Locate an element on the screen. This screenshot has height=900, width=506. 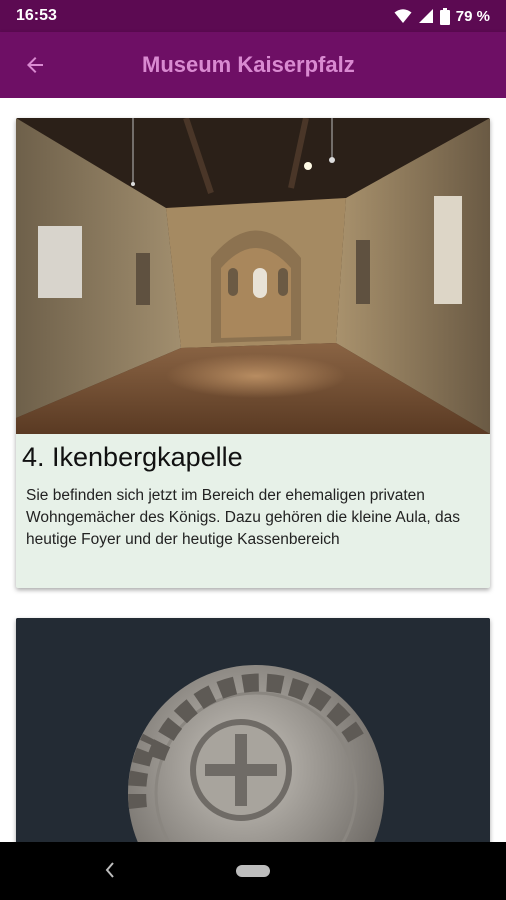
nav-home-button is located at coordinates (253, 871).